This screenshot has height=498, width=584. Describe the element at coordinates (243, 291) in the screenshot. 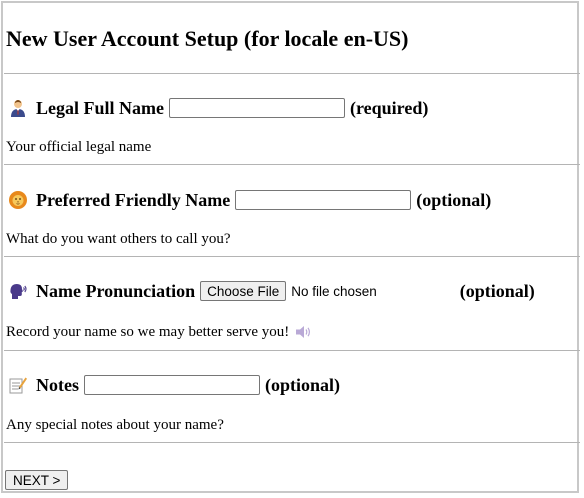

I see `choose-file-button: Choose File` at that location.